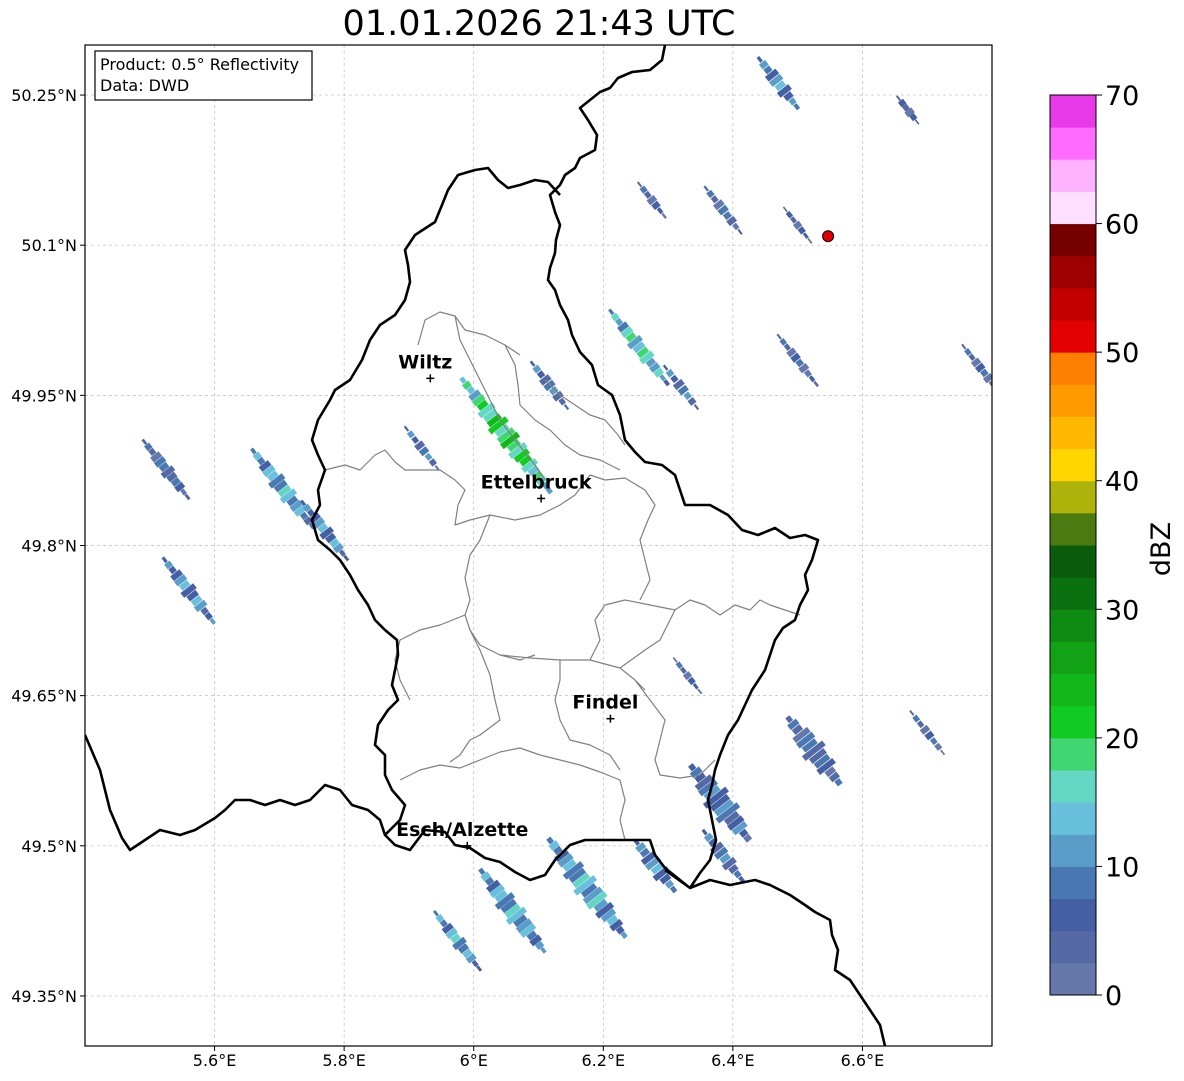 The image size is (1184, 1081). I want to click on city-label: Findel, so click(605, 703).